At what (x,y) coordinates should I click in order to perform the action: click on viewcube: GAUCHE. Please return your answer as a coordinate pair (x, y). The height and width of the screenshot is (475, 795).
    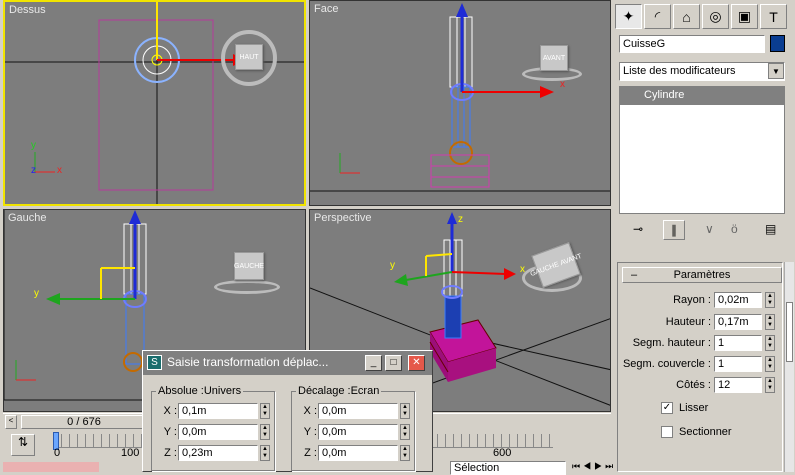
    Looking at the image, I should click on (249, 266).